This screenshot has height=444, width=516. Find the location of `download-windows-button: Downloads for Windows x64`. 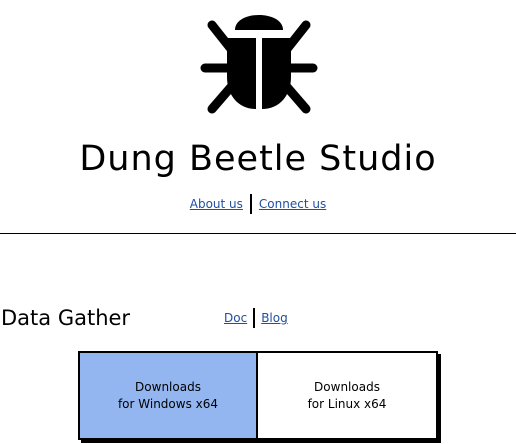

download-windows-button: Downloads for Windows x64 is located at coordinates (169, 395).